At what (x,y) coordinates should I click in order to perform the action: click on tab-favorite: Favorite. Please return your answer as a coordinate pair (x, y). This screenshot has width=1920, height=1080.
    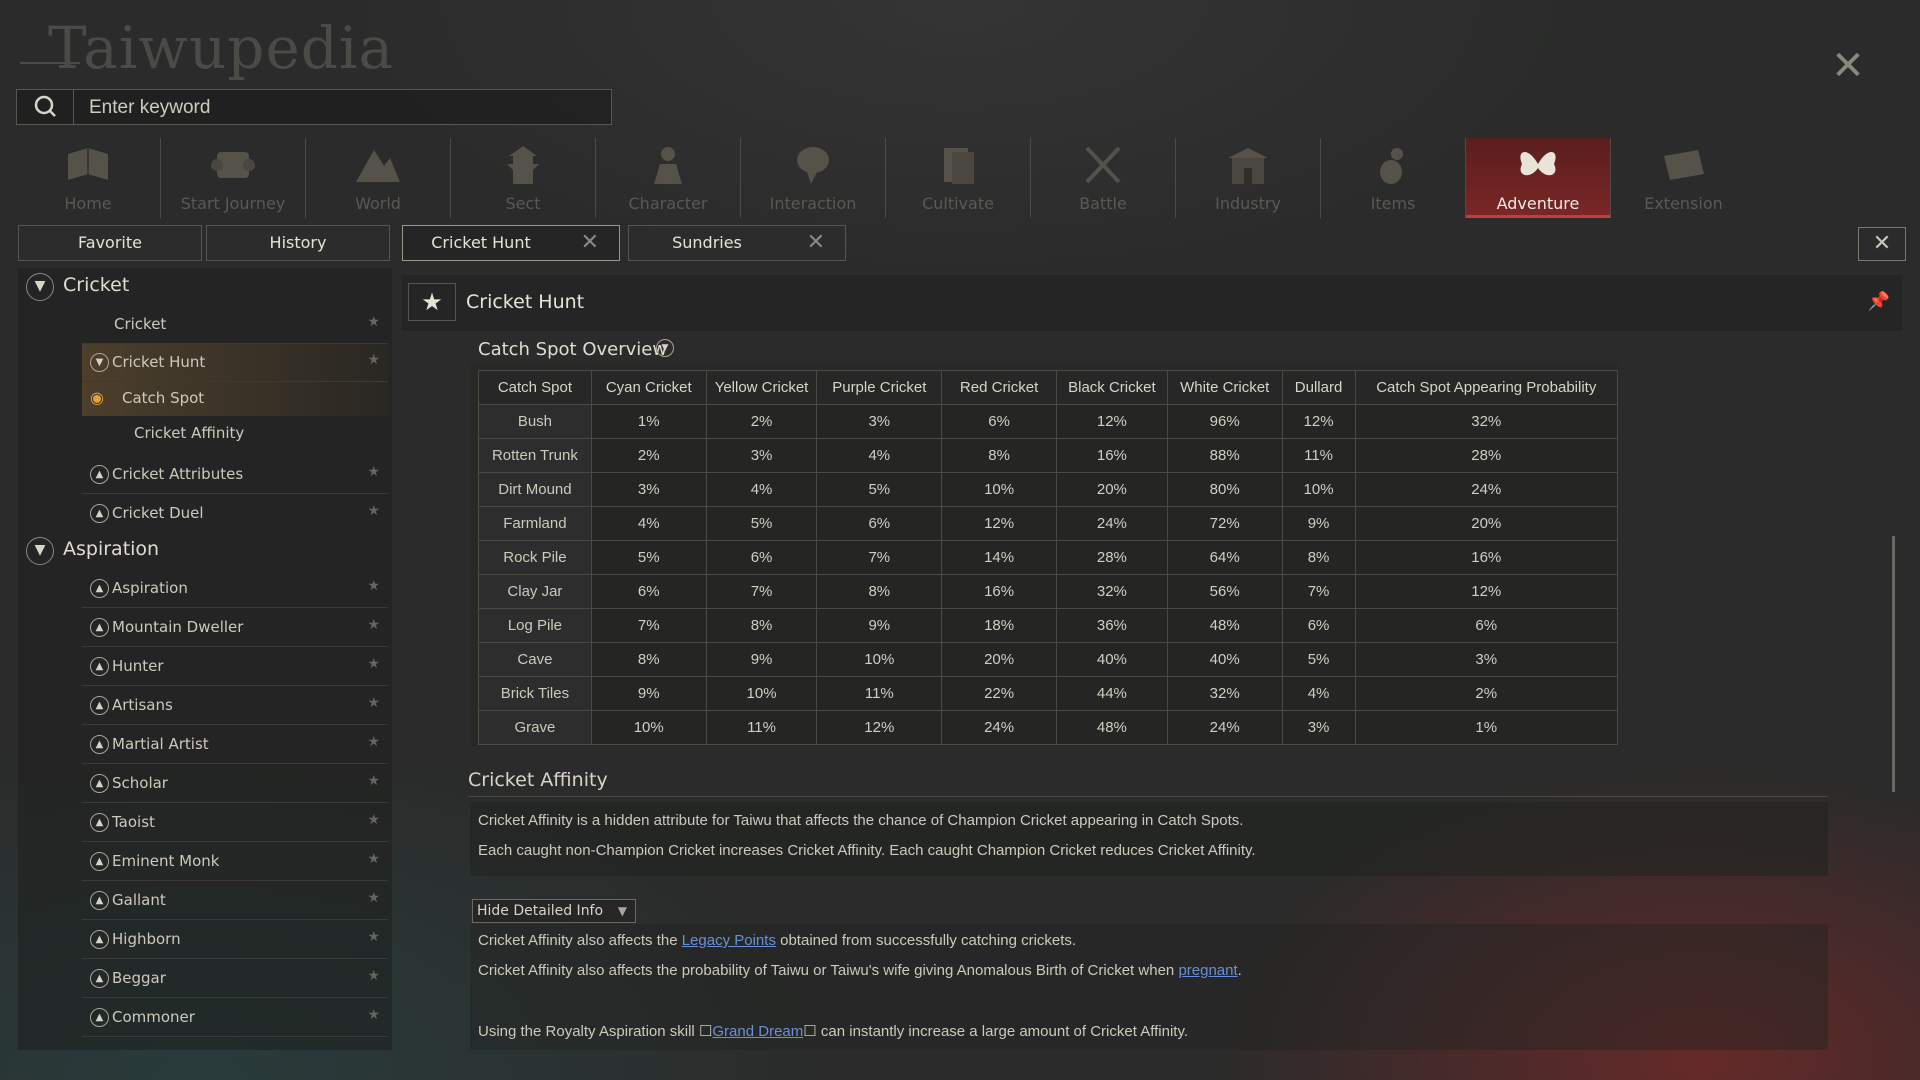
    Looking at the image, I should click on (110, 243).